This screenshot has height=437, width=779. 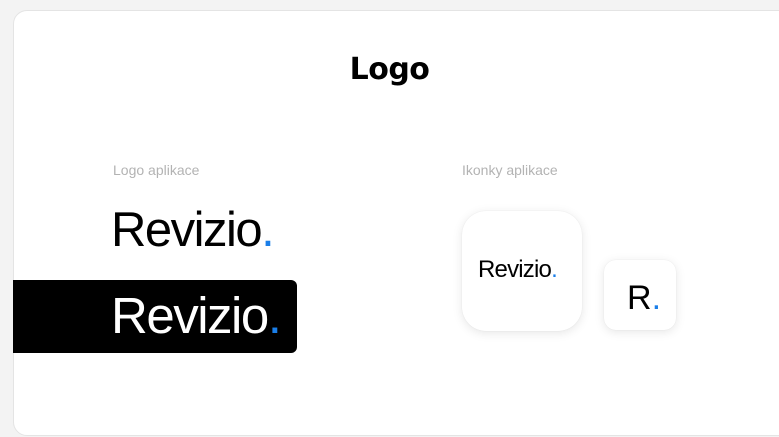 I want to click on page-title: Logo, so click(x=389, y=69).